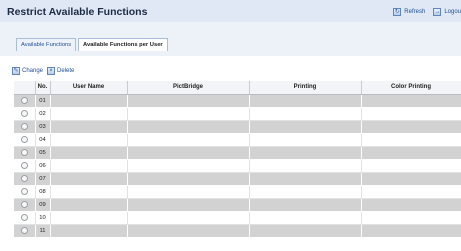 Image resolution: width=461 pixels, height=251 pixels. I want to click on table-row: 03, so click(237, 127).